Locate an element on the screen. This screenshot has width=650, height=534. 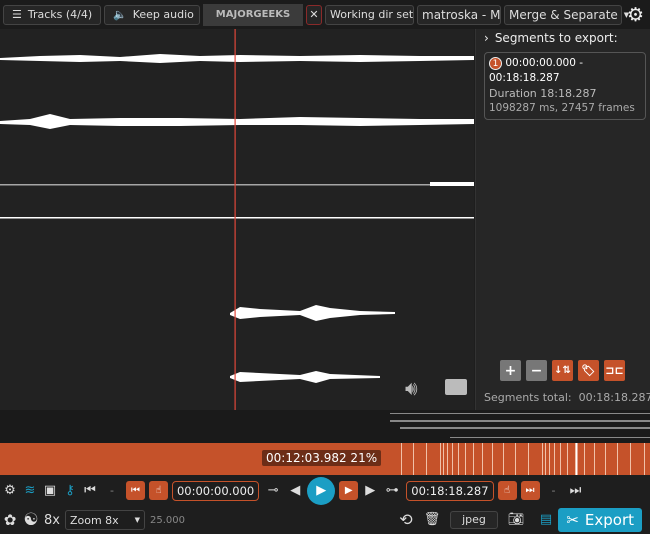
chevron-right-icon: › is located at coordinates (486, 38).